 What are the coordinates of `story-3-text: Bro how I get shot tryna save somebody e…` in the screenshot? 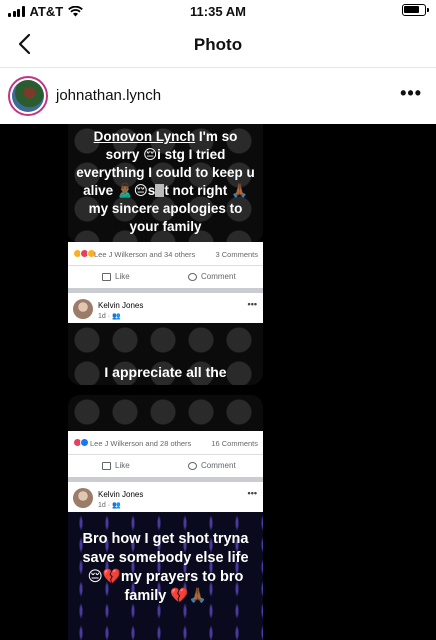 It's located at (165, 567).